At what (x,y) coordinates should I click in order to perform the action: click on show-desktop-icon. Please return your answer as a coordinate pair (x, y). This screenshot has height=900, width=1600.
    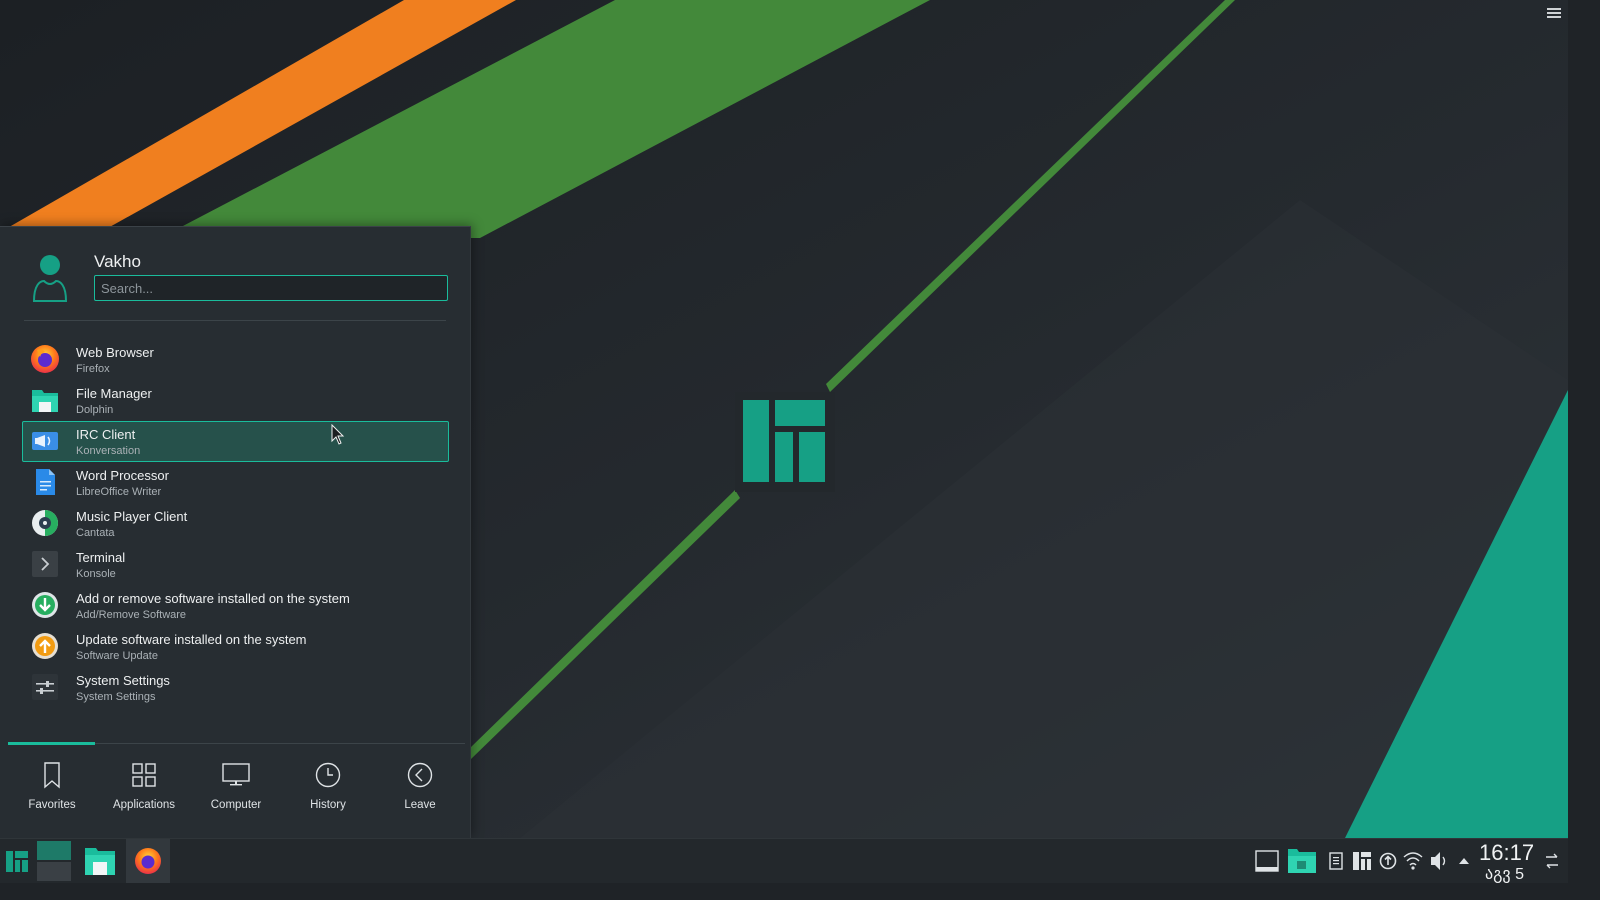
    Looking at the image, I should click on (1267, 861).